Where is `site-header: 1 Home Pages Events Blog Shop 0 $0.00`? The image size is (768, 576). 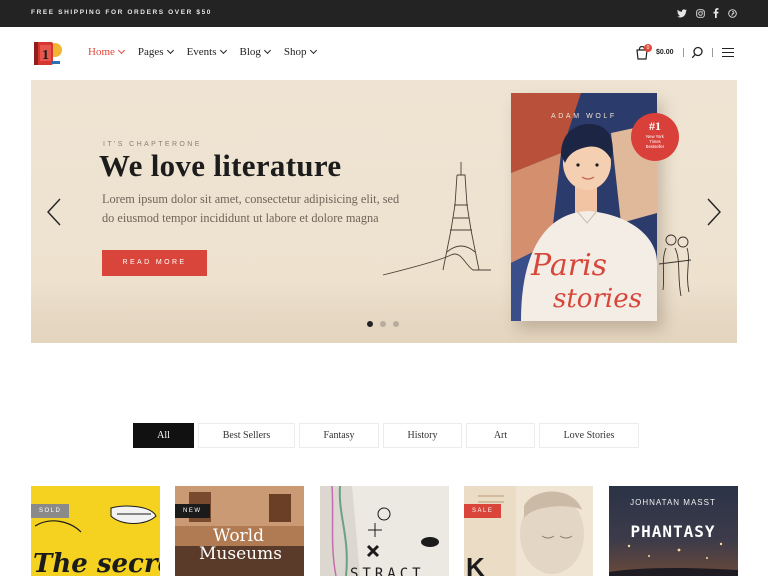
site-header: 1 Home Pages Events Blog Shop 0 $0.00 is located at coordinates (384, 53).